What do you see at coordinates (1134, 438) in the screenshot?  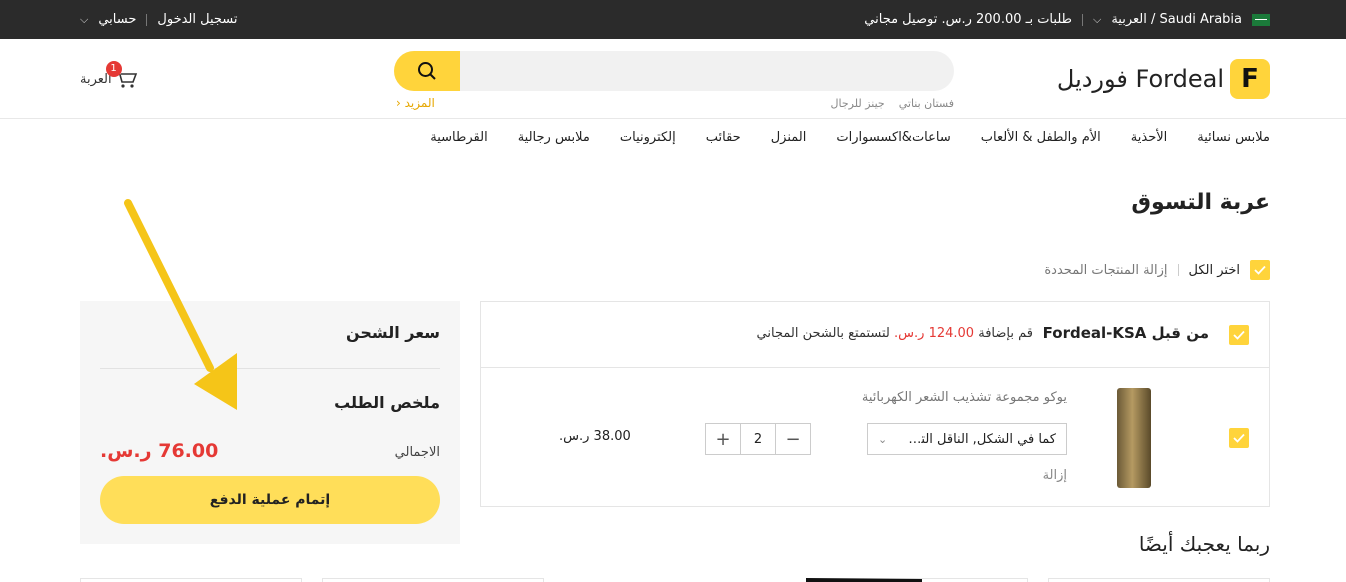 I see `product-image` at bounding box center [1134, 438].